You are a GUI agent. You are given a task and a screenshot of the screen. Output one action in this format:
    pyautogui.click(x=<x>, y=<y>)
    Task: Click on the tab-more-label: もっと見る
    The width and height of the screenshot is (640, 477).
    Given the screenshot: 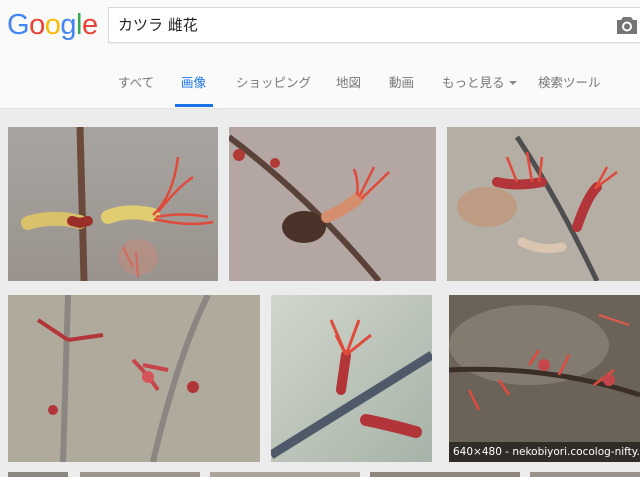 What is the action you would take?
    pyautogui.click(x=473, y=82)
    